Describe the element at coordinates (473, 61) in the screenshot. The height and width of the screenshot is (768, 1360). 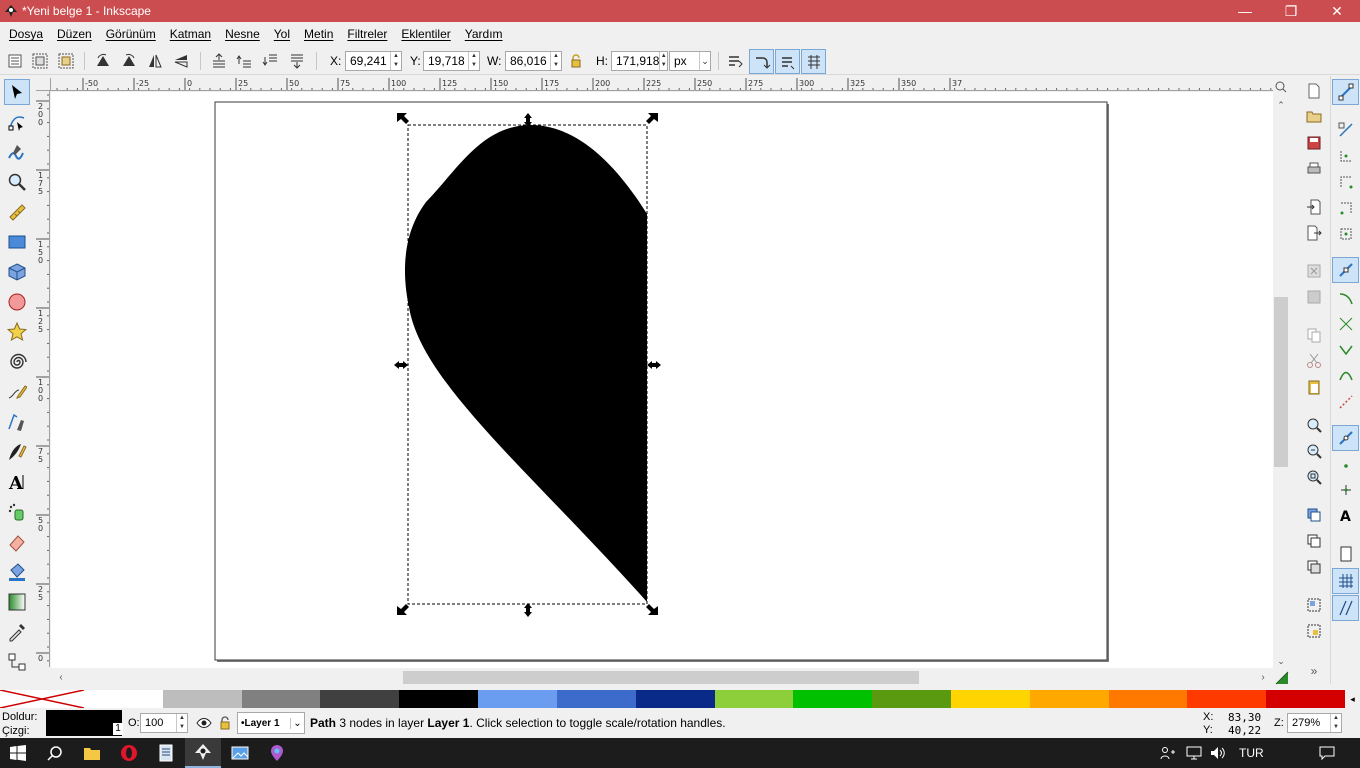
I see `y-stepper-icon: ▲ ▼` at that location.